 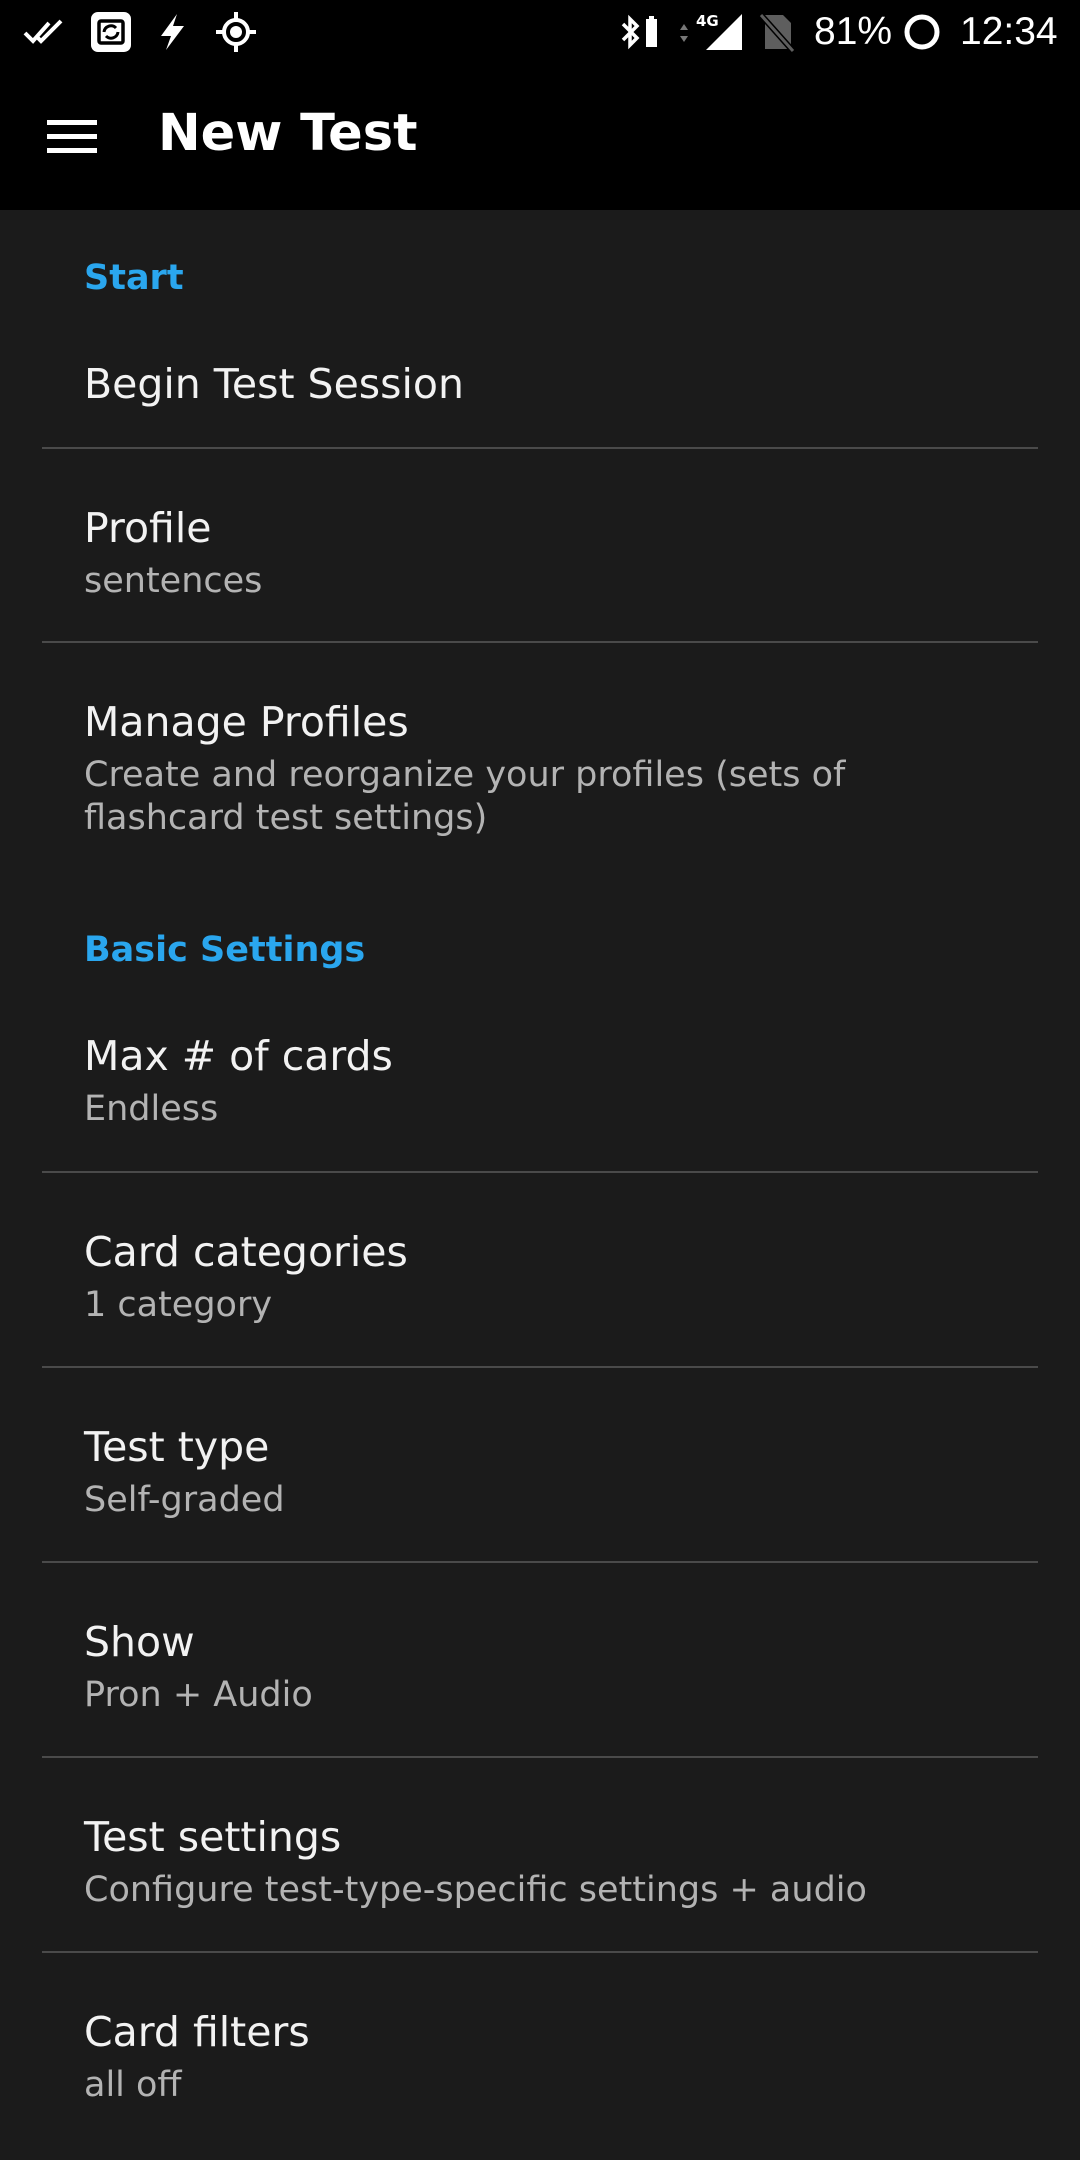 I want to click on signal-icon: 4G, so click(x=711, y=31).